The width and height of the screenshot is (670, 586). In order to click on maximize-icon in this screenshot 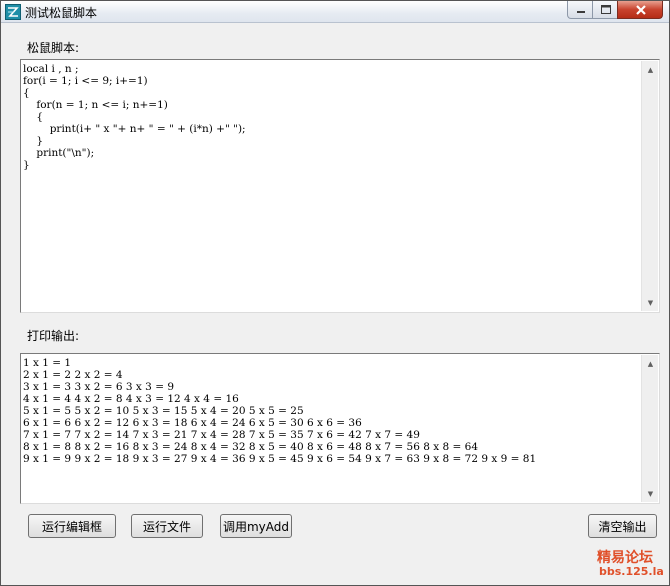, I will do `click(606, 9)`.